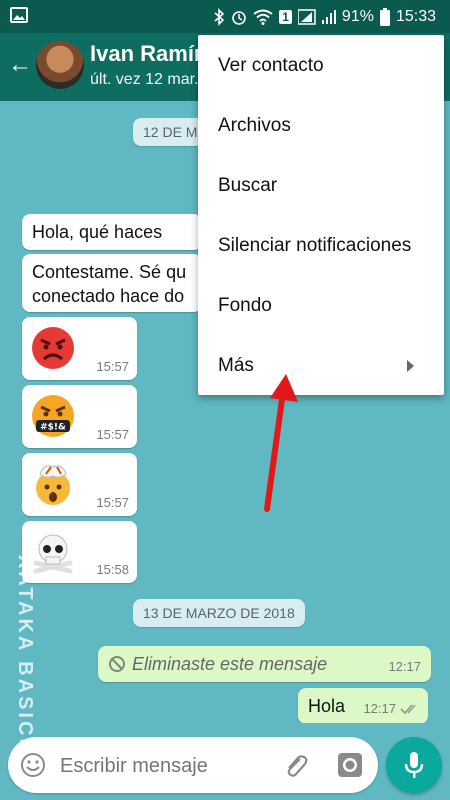 This screenshot has width=450, height=800. I want to click on message-composer, so click(193, 765).